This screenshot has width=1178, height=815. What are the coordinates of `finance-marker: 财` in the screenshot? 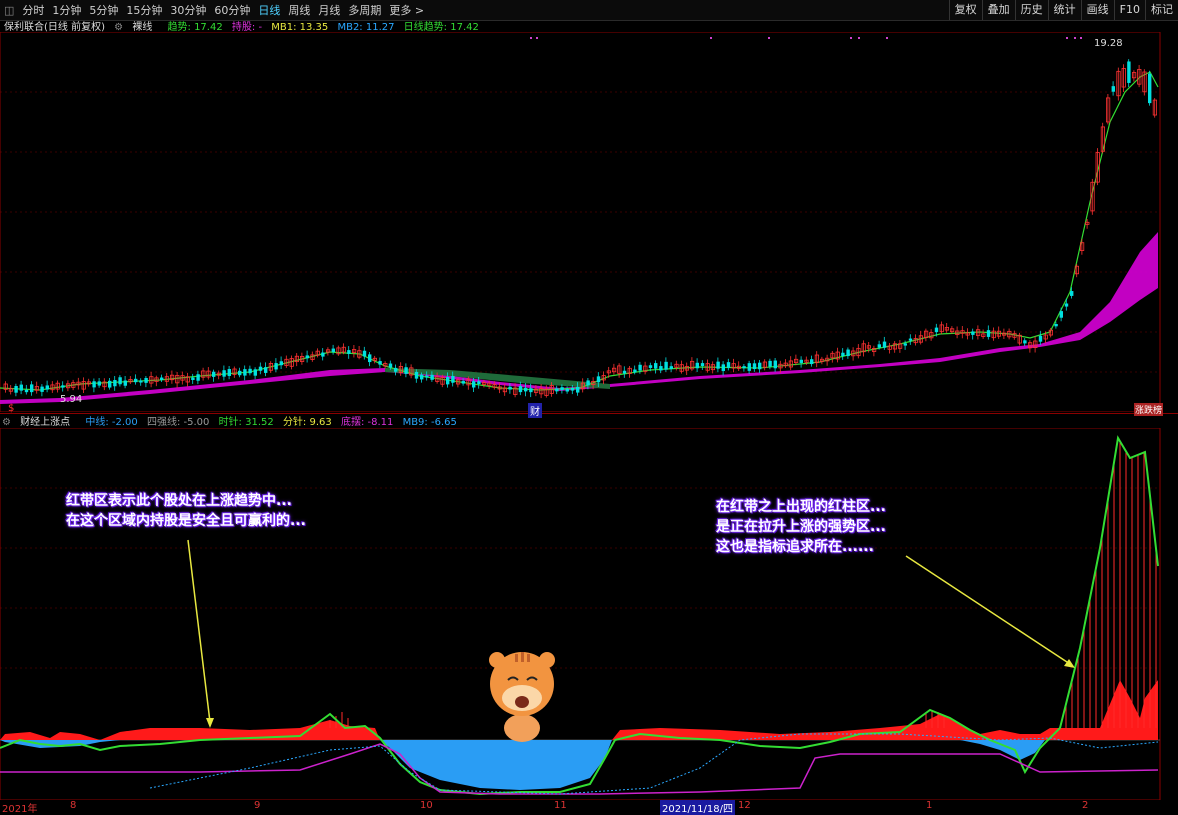 It's located at (535, 410).